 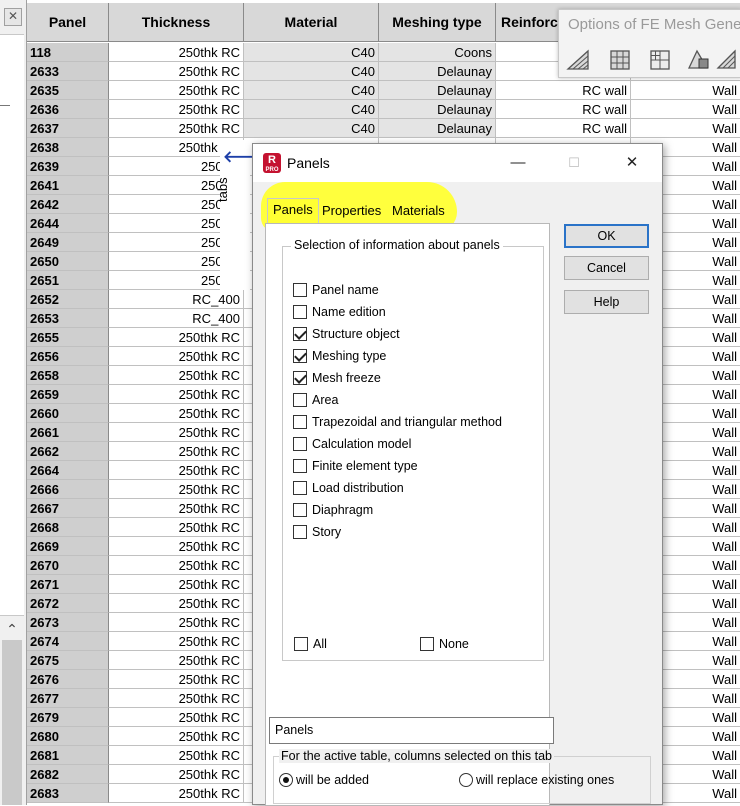 I want to click on cell-panel: 2636, so click(x=68, y=109).